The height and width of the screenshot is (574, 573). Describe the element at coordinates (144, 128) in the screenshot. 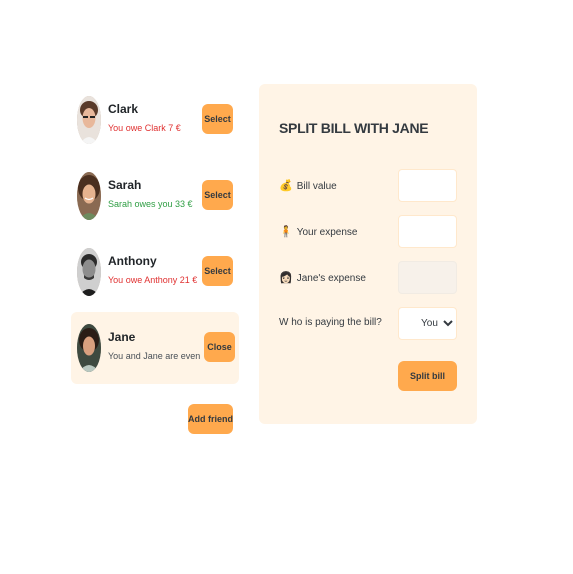

I see `friend-balance: You owe Clark 7 €` at that location.